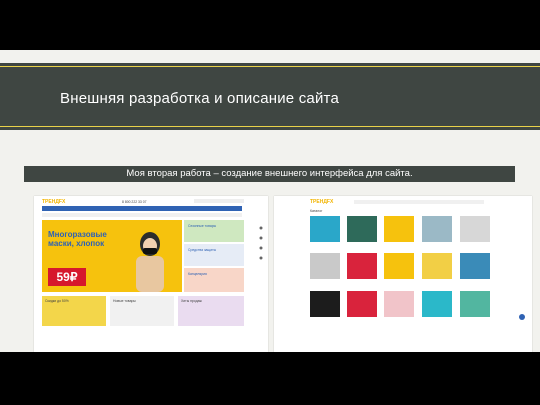 Image resolution: width=540 pixels, height=405 pixels. I want to click on price-badge: 59₽, so click(67, 277).